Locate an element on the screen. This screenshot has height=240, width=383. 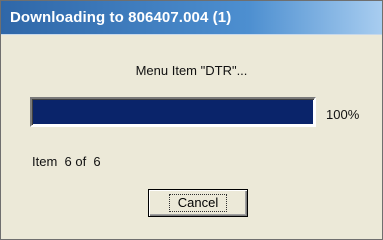
item-count: Item 6 of 6 is located at coordinates (66, 161).